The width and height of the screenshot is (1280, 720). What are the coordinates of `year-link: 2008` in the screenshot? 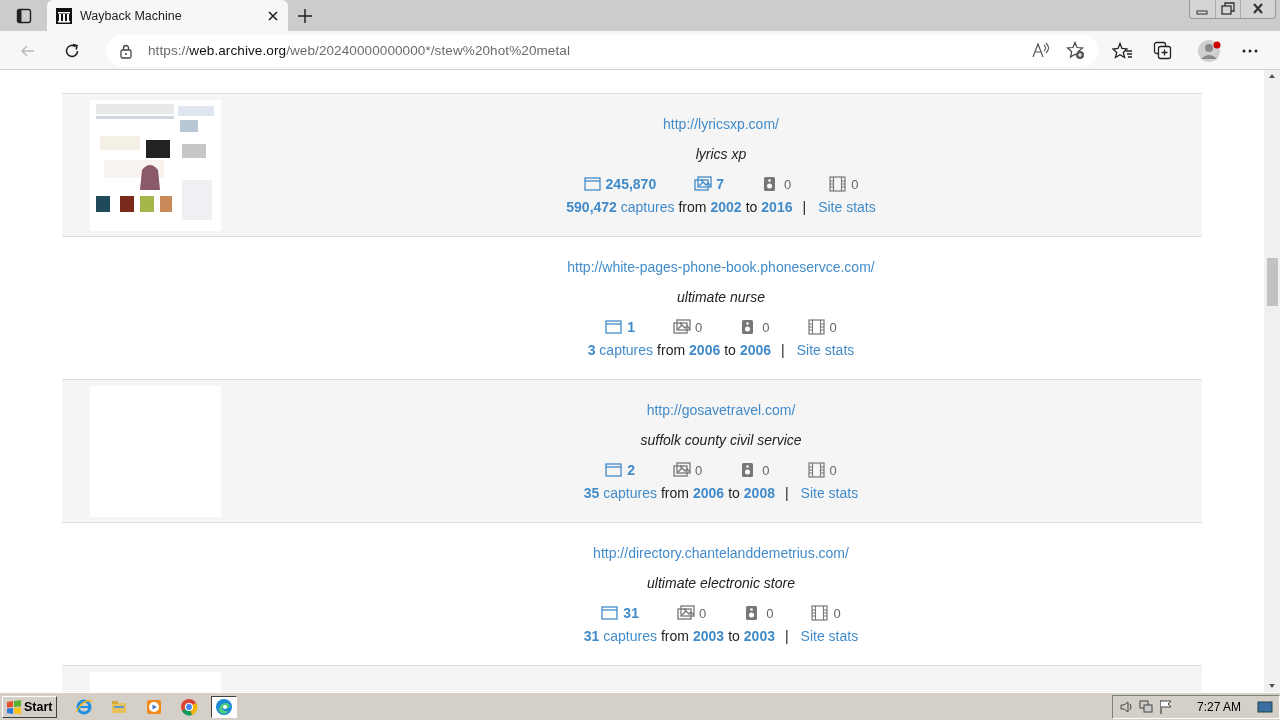 It's located at (759, 493).